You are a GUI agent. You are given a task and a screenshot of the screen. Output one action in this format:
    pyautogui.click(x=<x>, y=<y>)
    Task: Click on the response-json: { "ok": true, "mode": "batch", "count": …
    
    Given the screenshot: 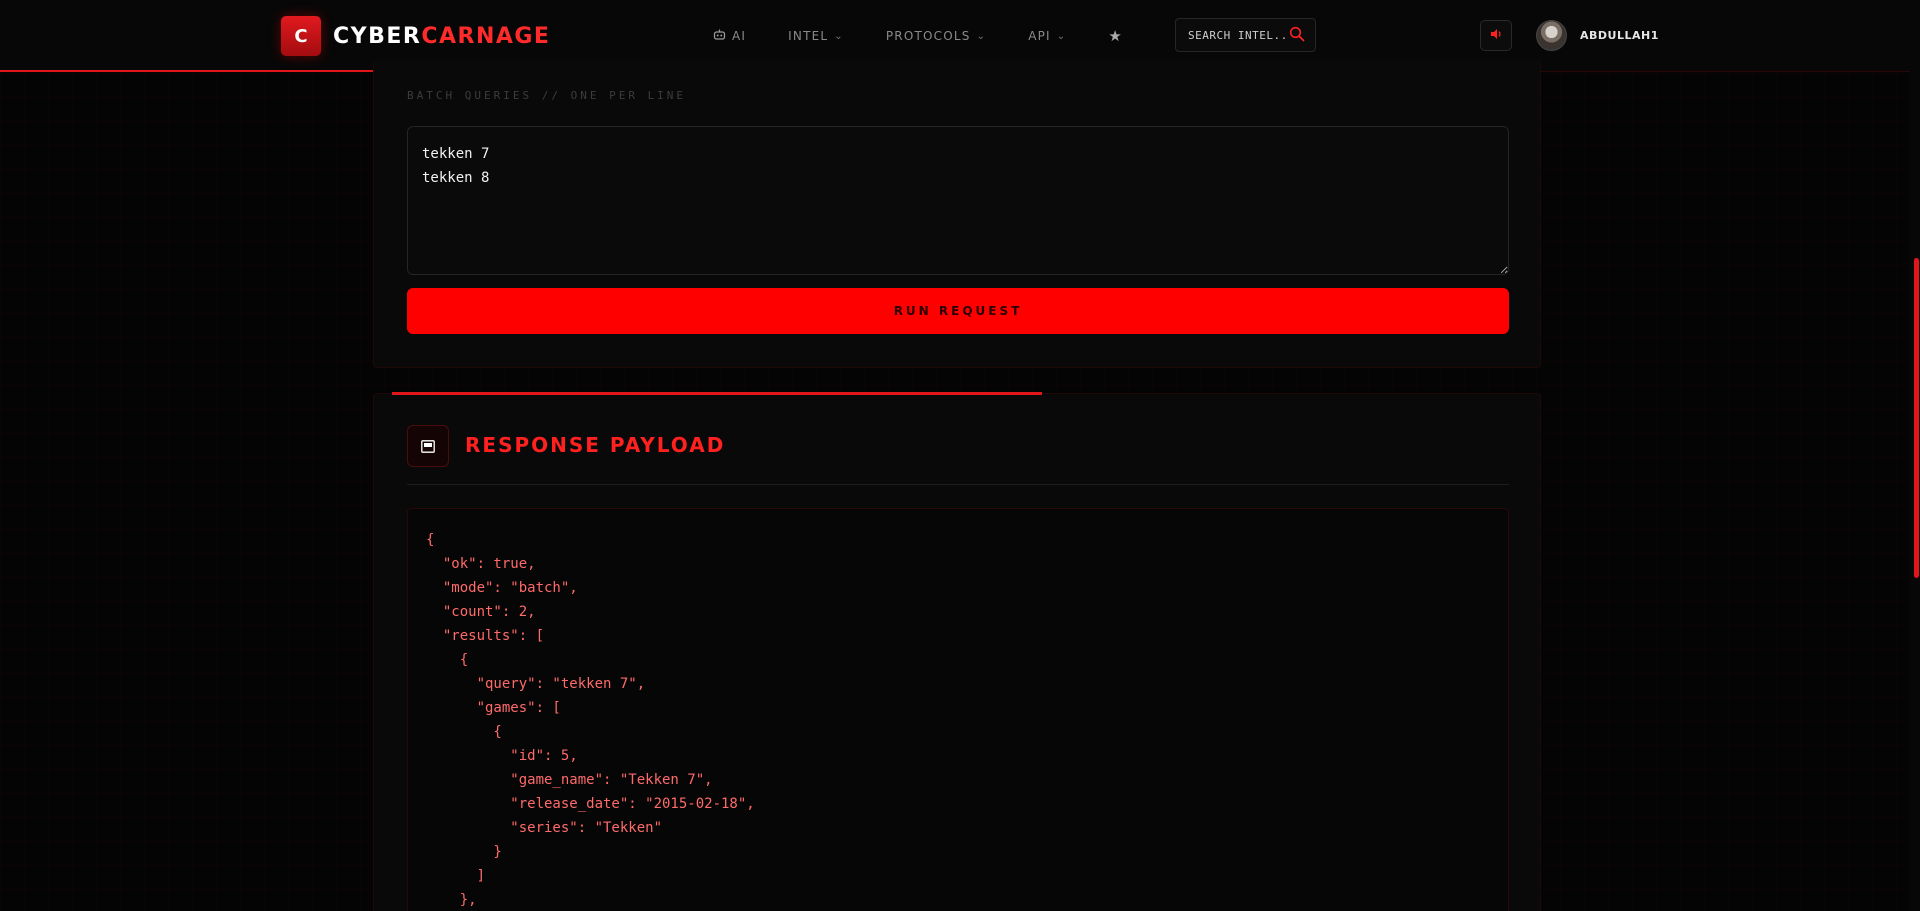 What is the action you would take?
    pyautogui.click(x=590, y=720)
    